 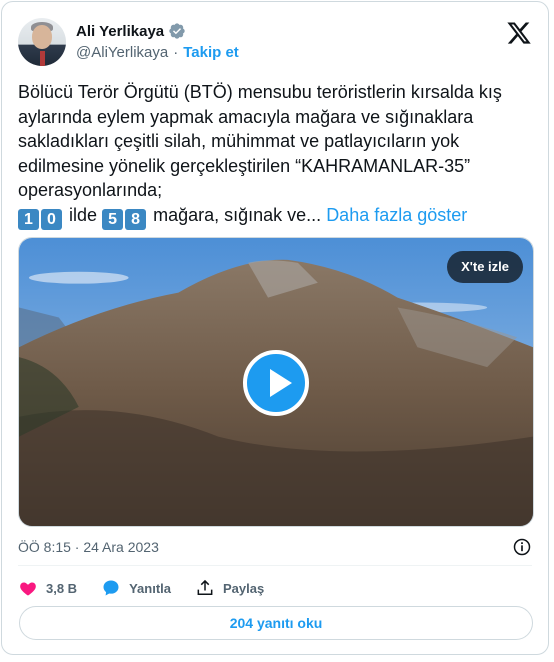 I want to click on reply-label: Yanıtla, so click(x=150, y=588).